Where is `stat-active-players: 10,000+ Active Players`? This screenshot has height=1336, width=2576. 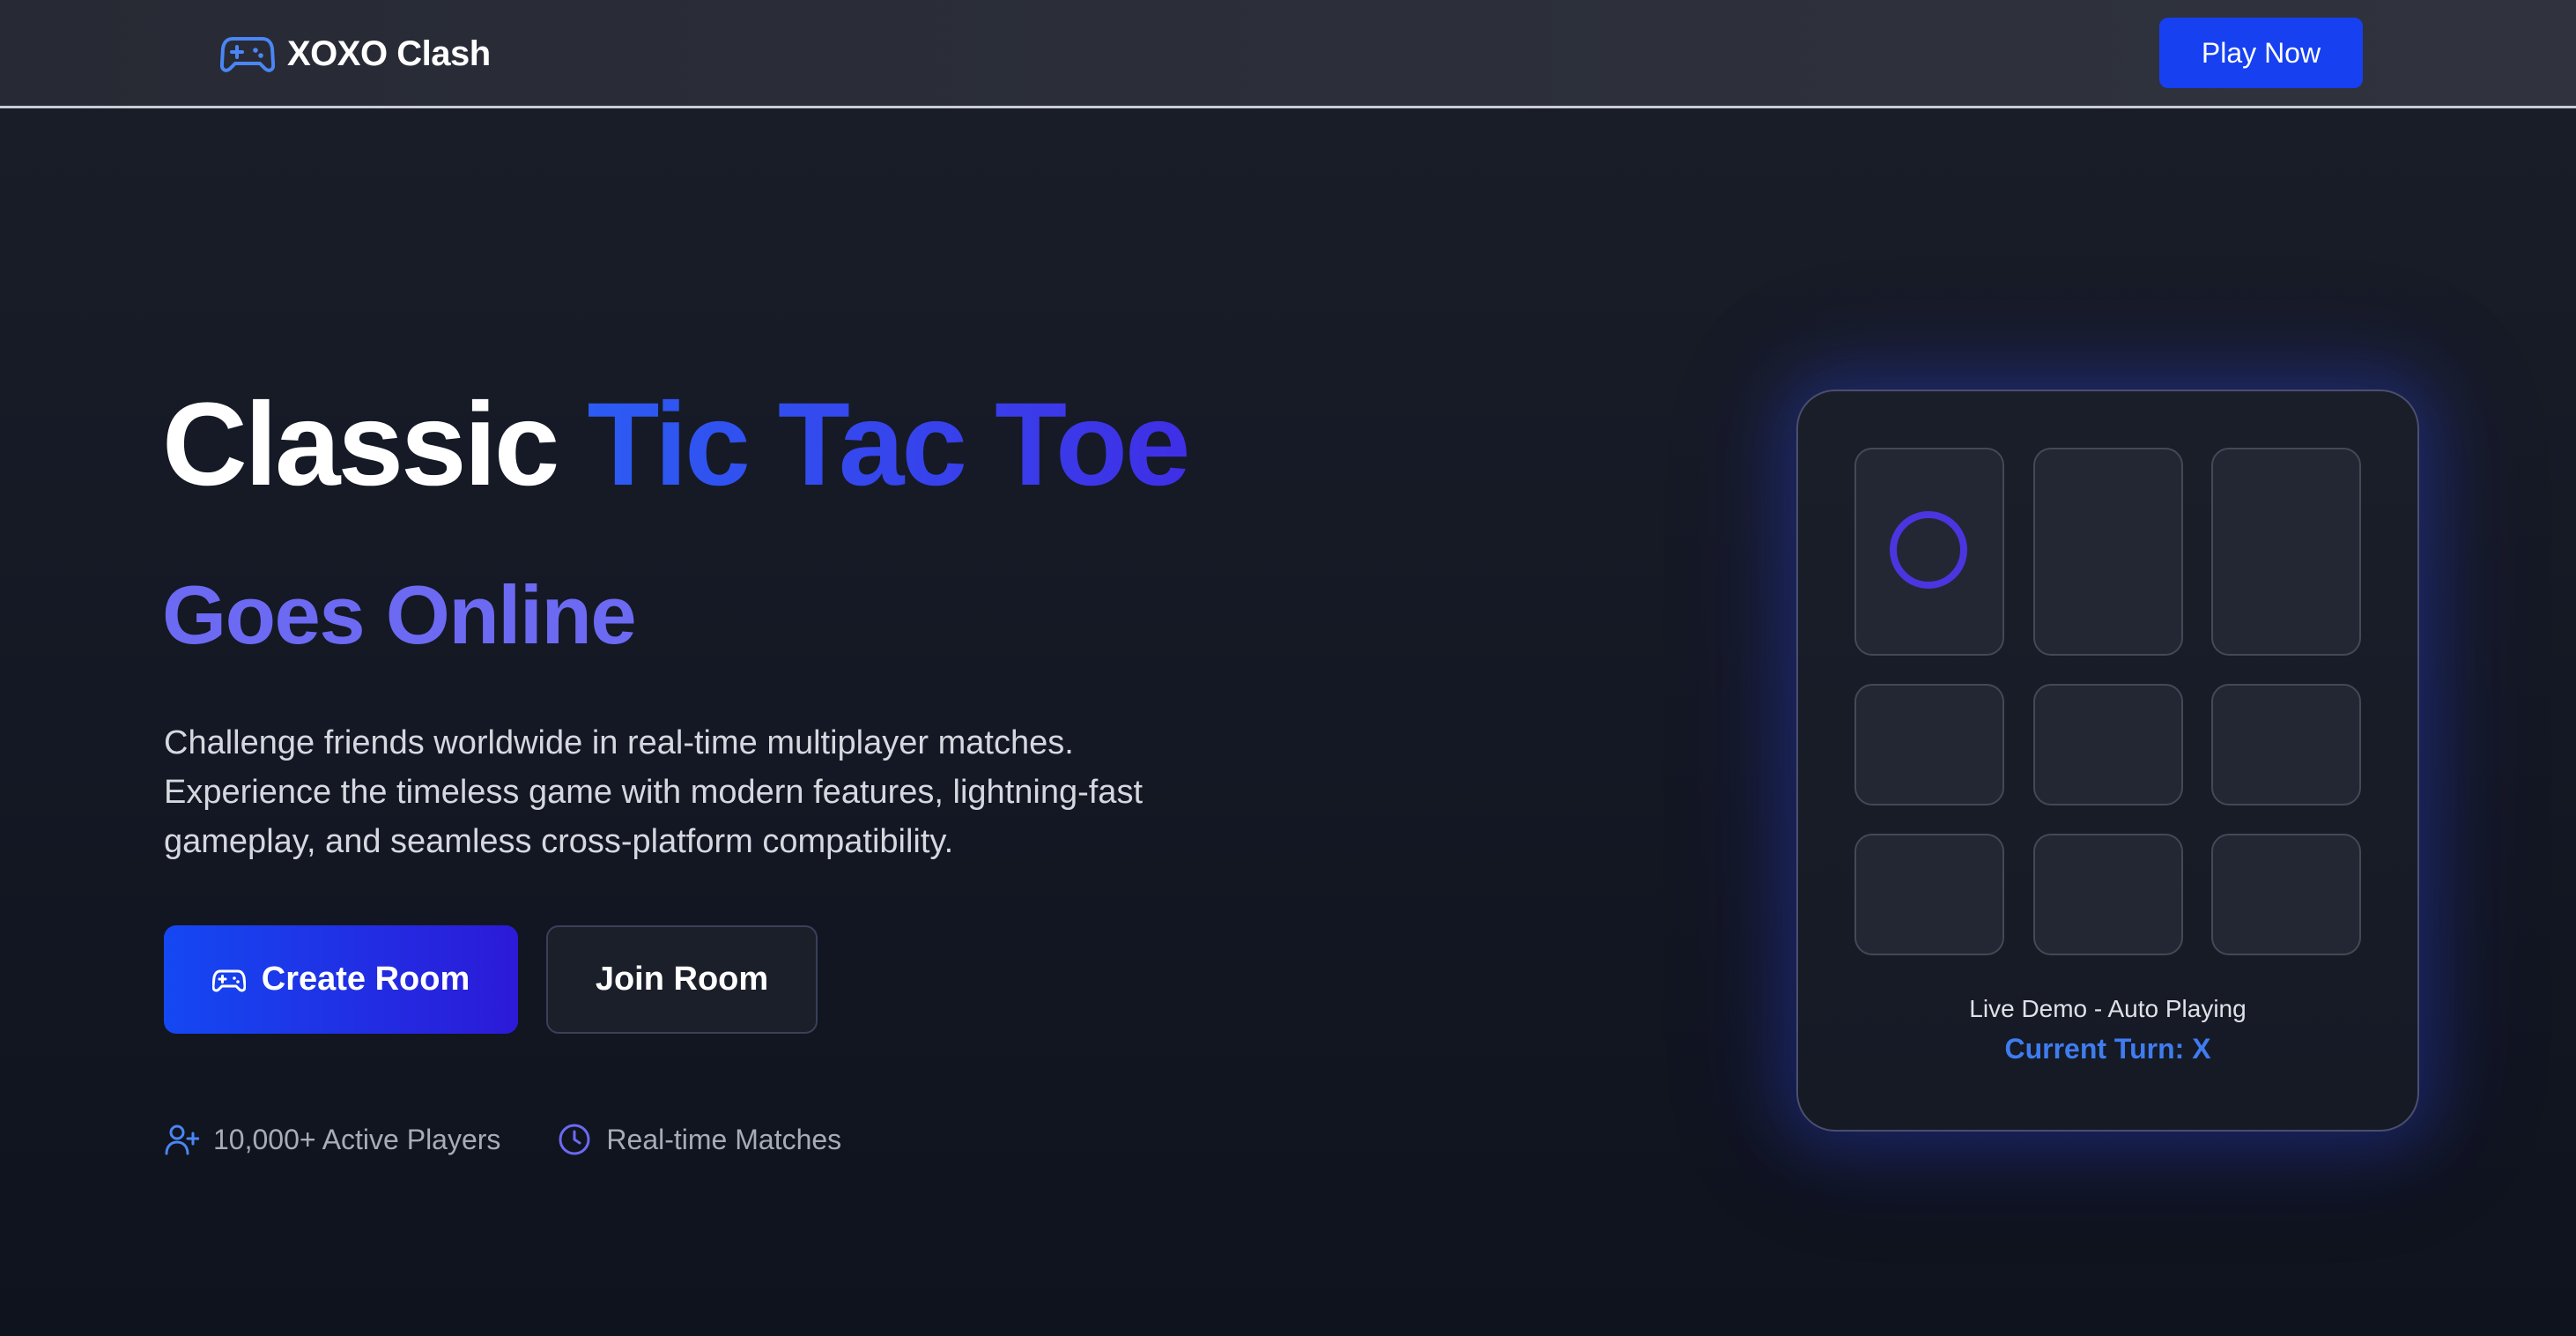
stat-active-players: 10,000+ Active Players is located at coordinates (332, 1139).